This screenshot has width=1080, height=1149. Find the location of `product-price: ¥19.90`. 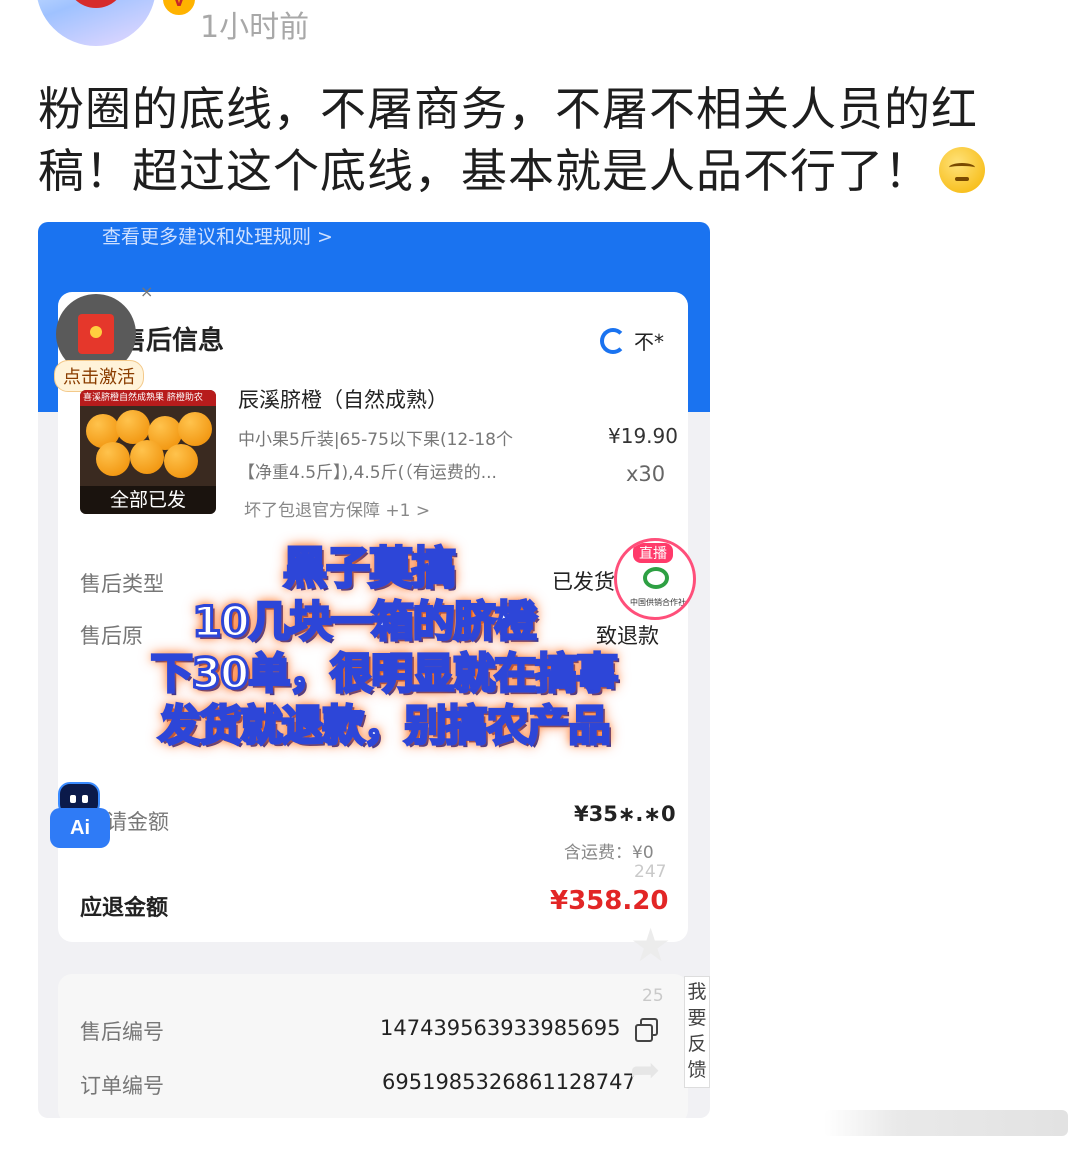

product-price: ¥19.90 is located at coordinates (643, 436).